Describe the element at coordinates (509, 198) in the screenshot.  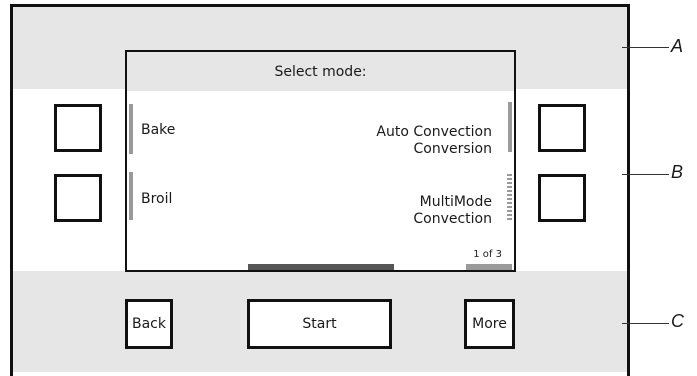
I see `scroll-track` at that location.